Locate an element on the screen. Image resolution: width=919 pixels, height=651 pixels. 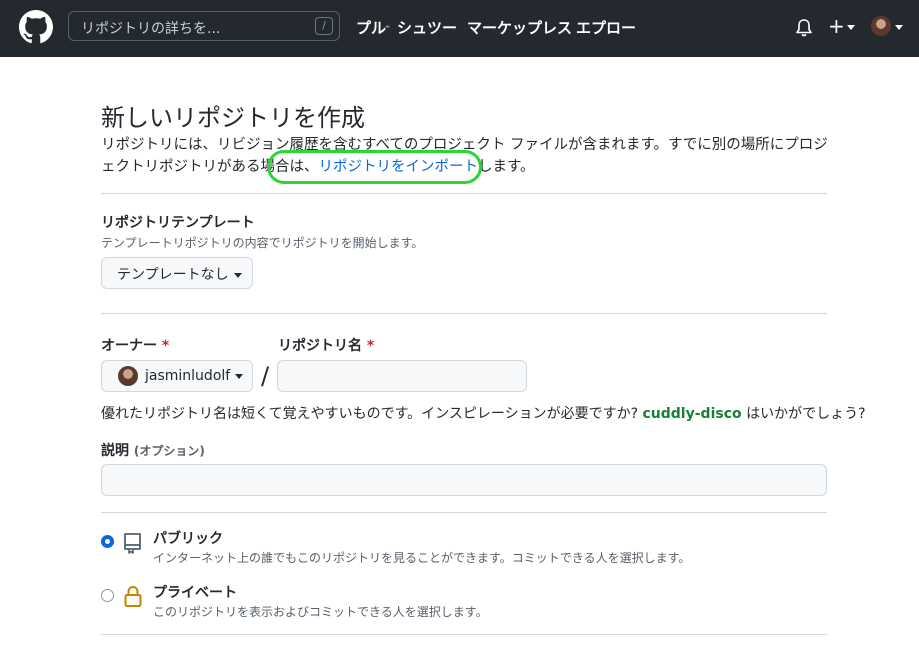
repo-icon is located at coordinates (132, 543).